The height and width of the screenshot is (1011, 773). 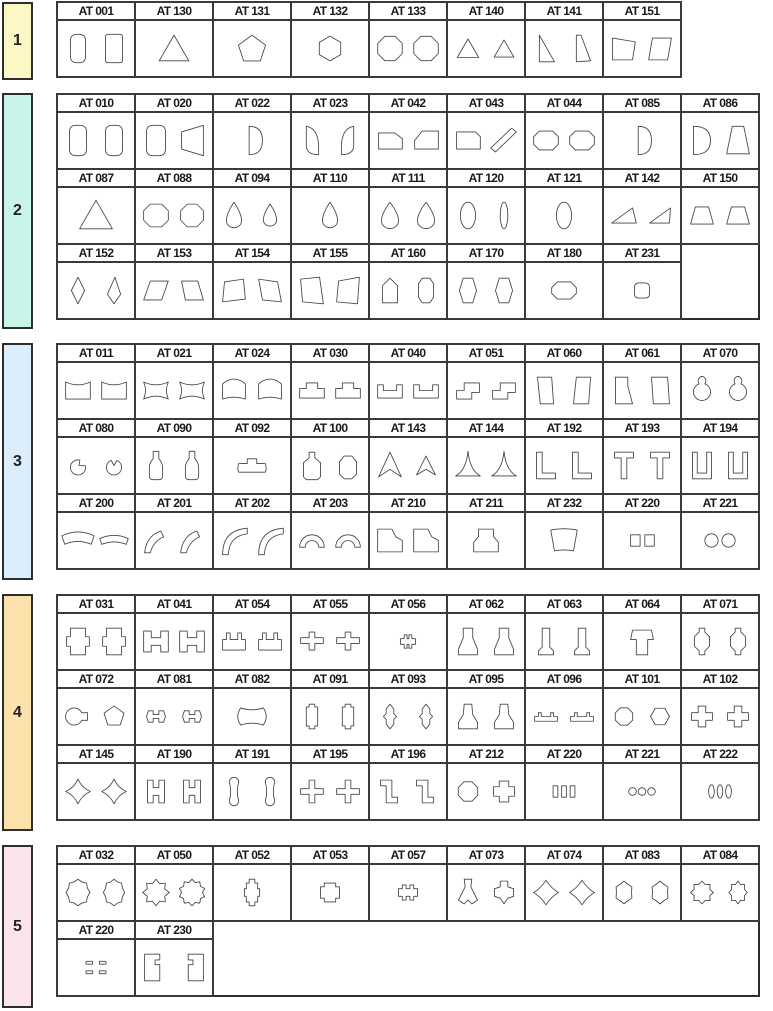 I want to click on shape-code-label: AT 043, so click(x=486, y=103).